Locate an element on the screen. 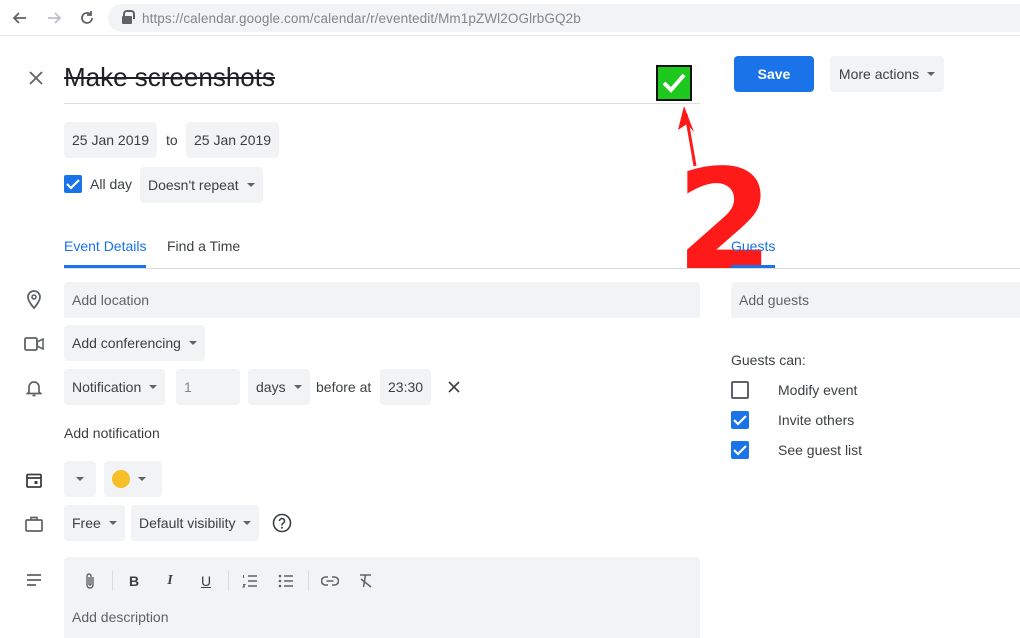  calendar-select-dropdown is located at coordinates (80, 479).